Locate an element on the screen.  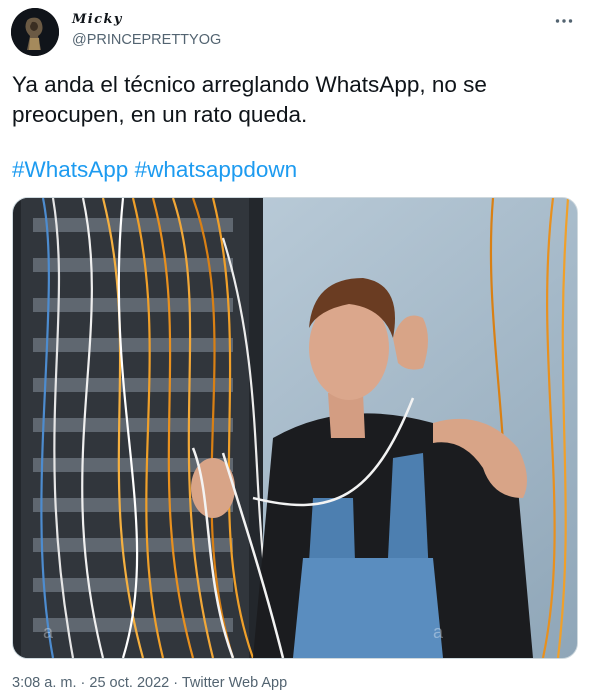
avatar is located at coordinates (35, 32).